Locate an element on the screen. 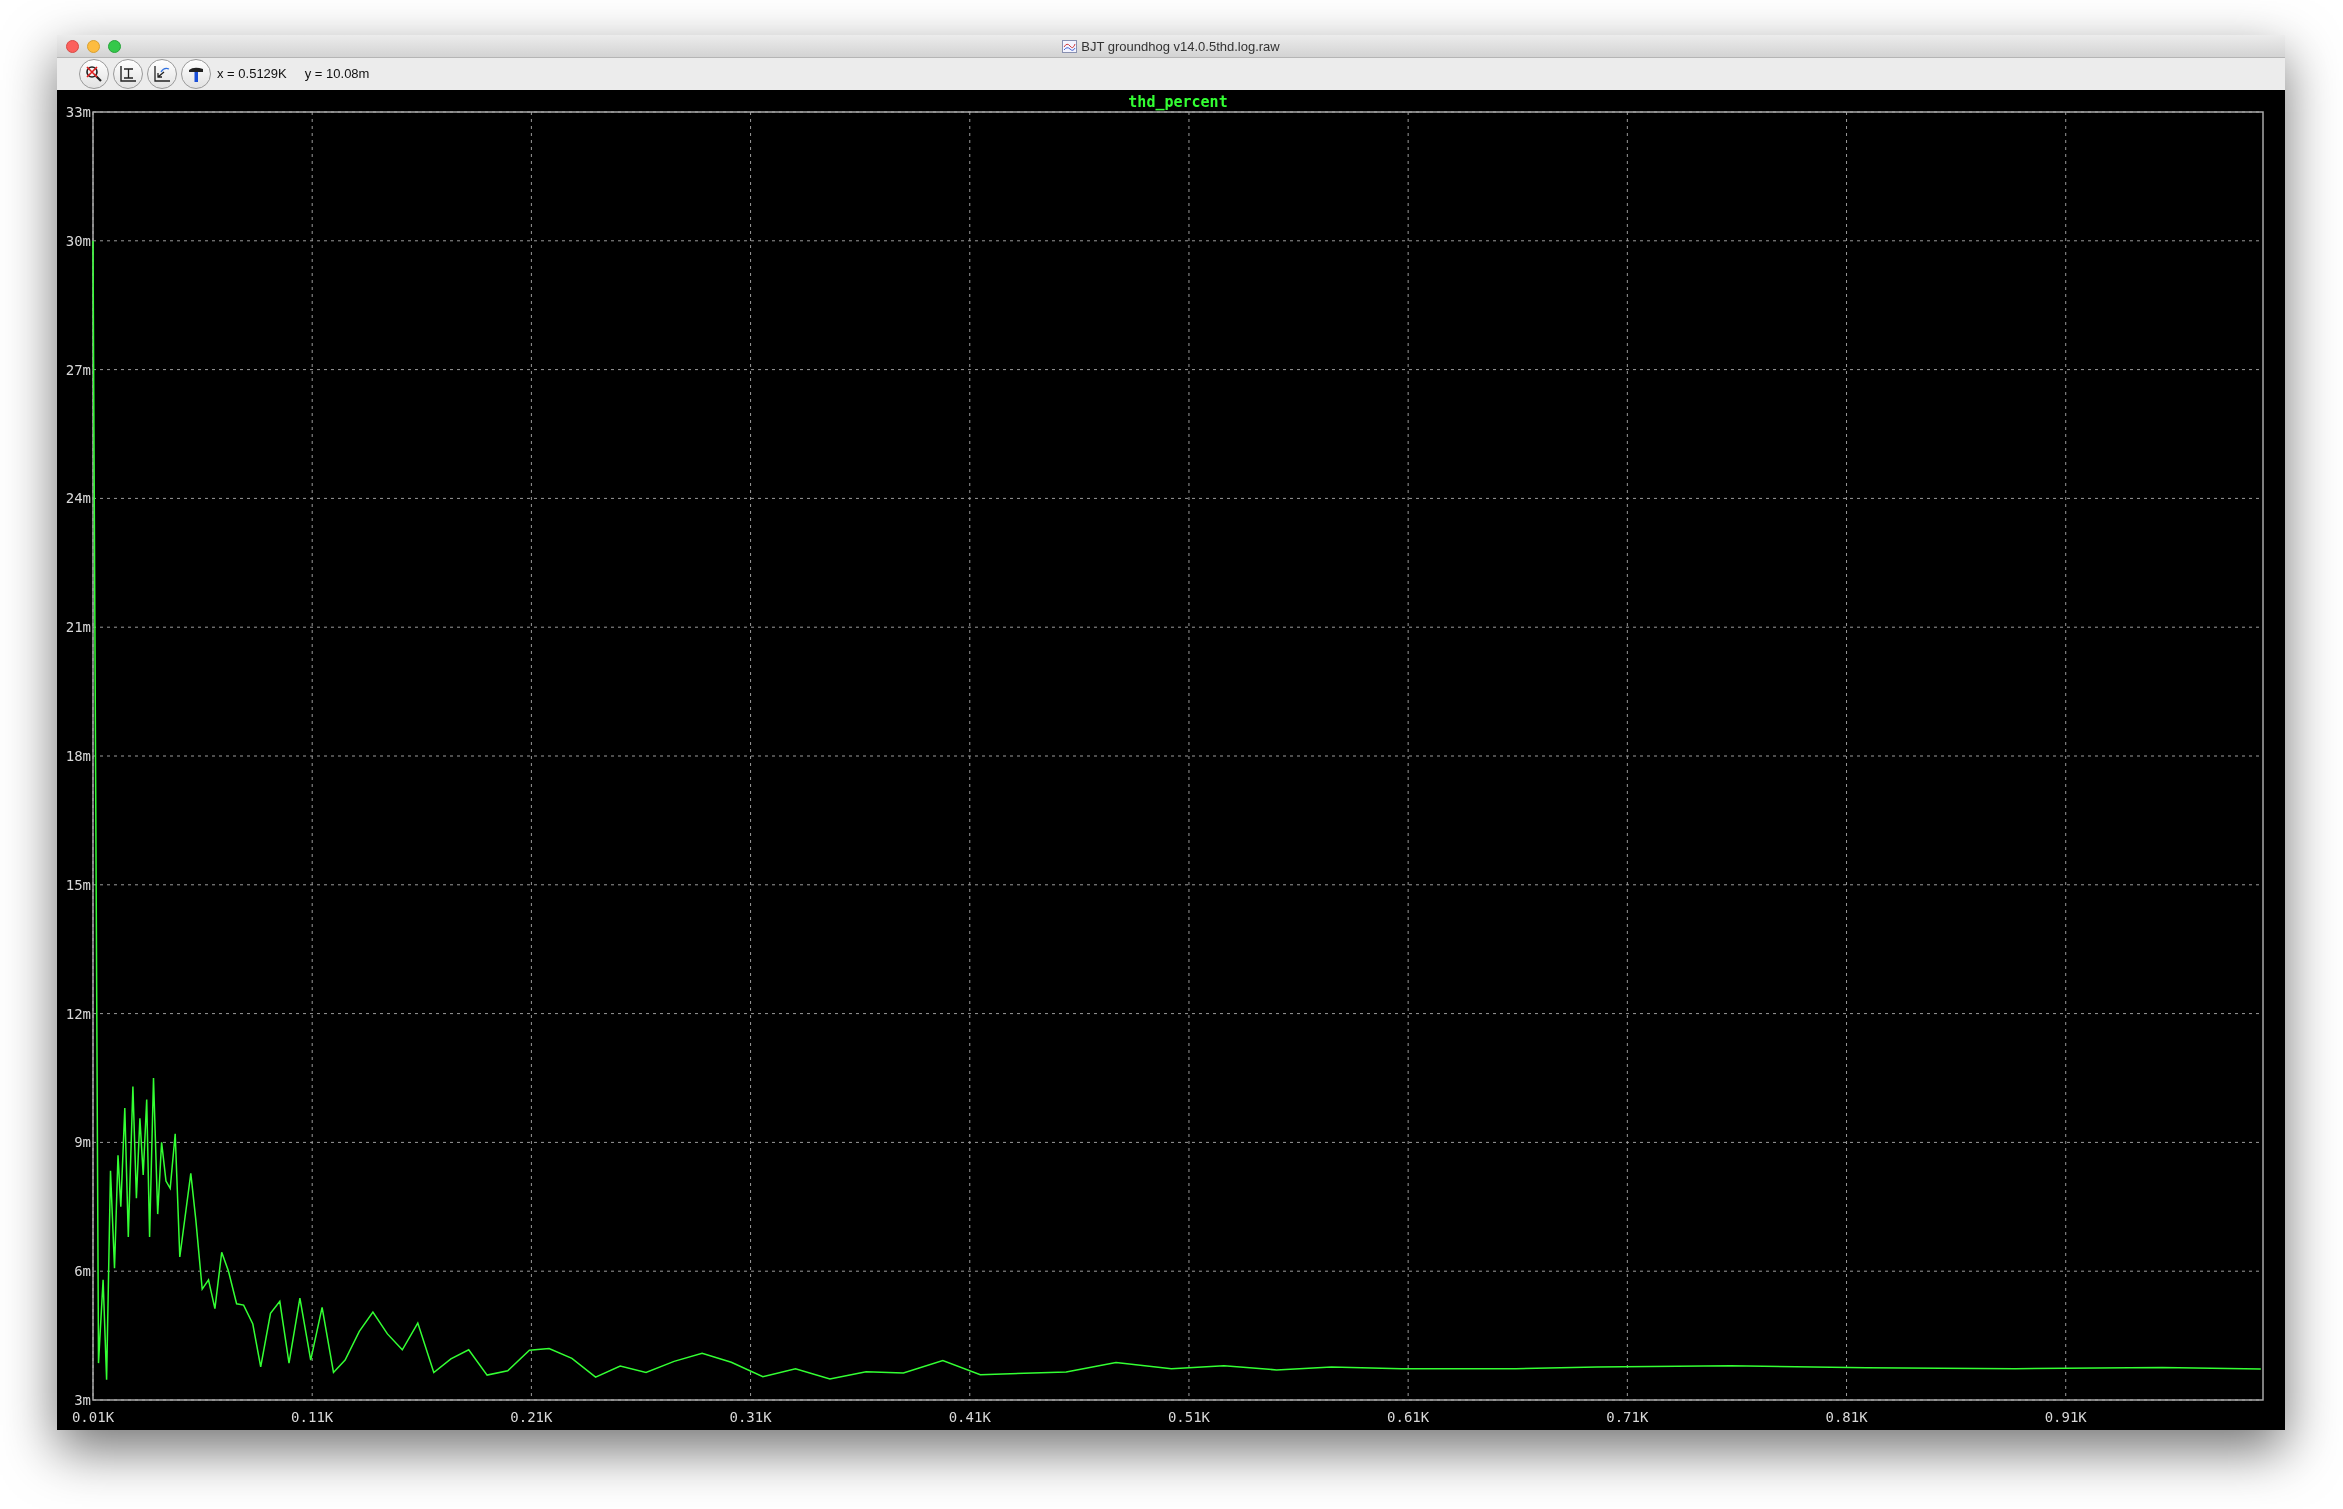  y-tick-label: 33m is located at coordinates (78, 112).